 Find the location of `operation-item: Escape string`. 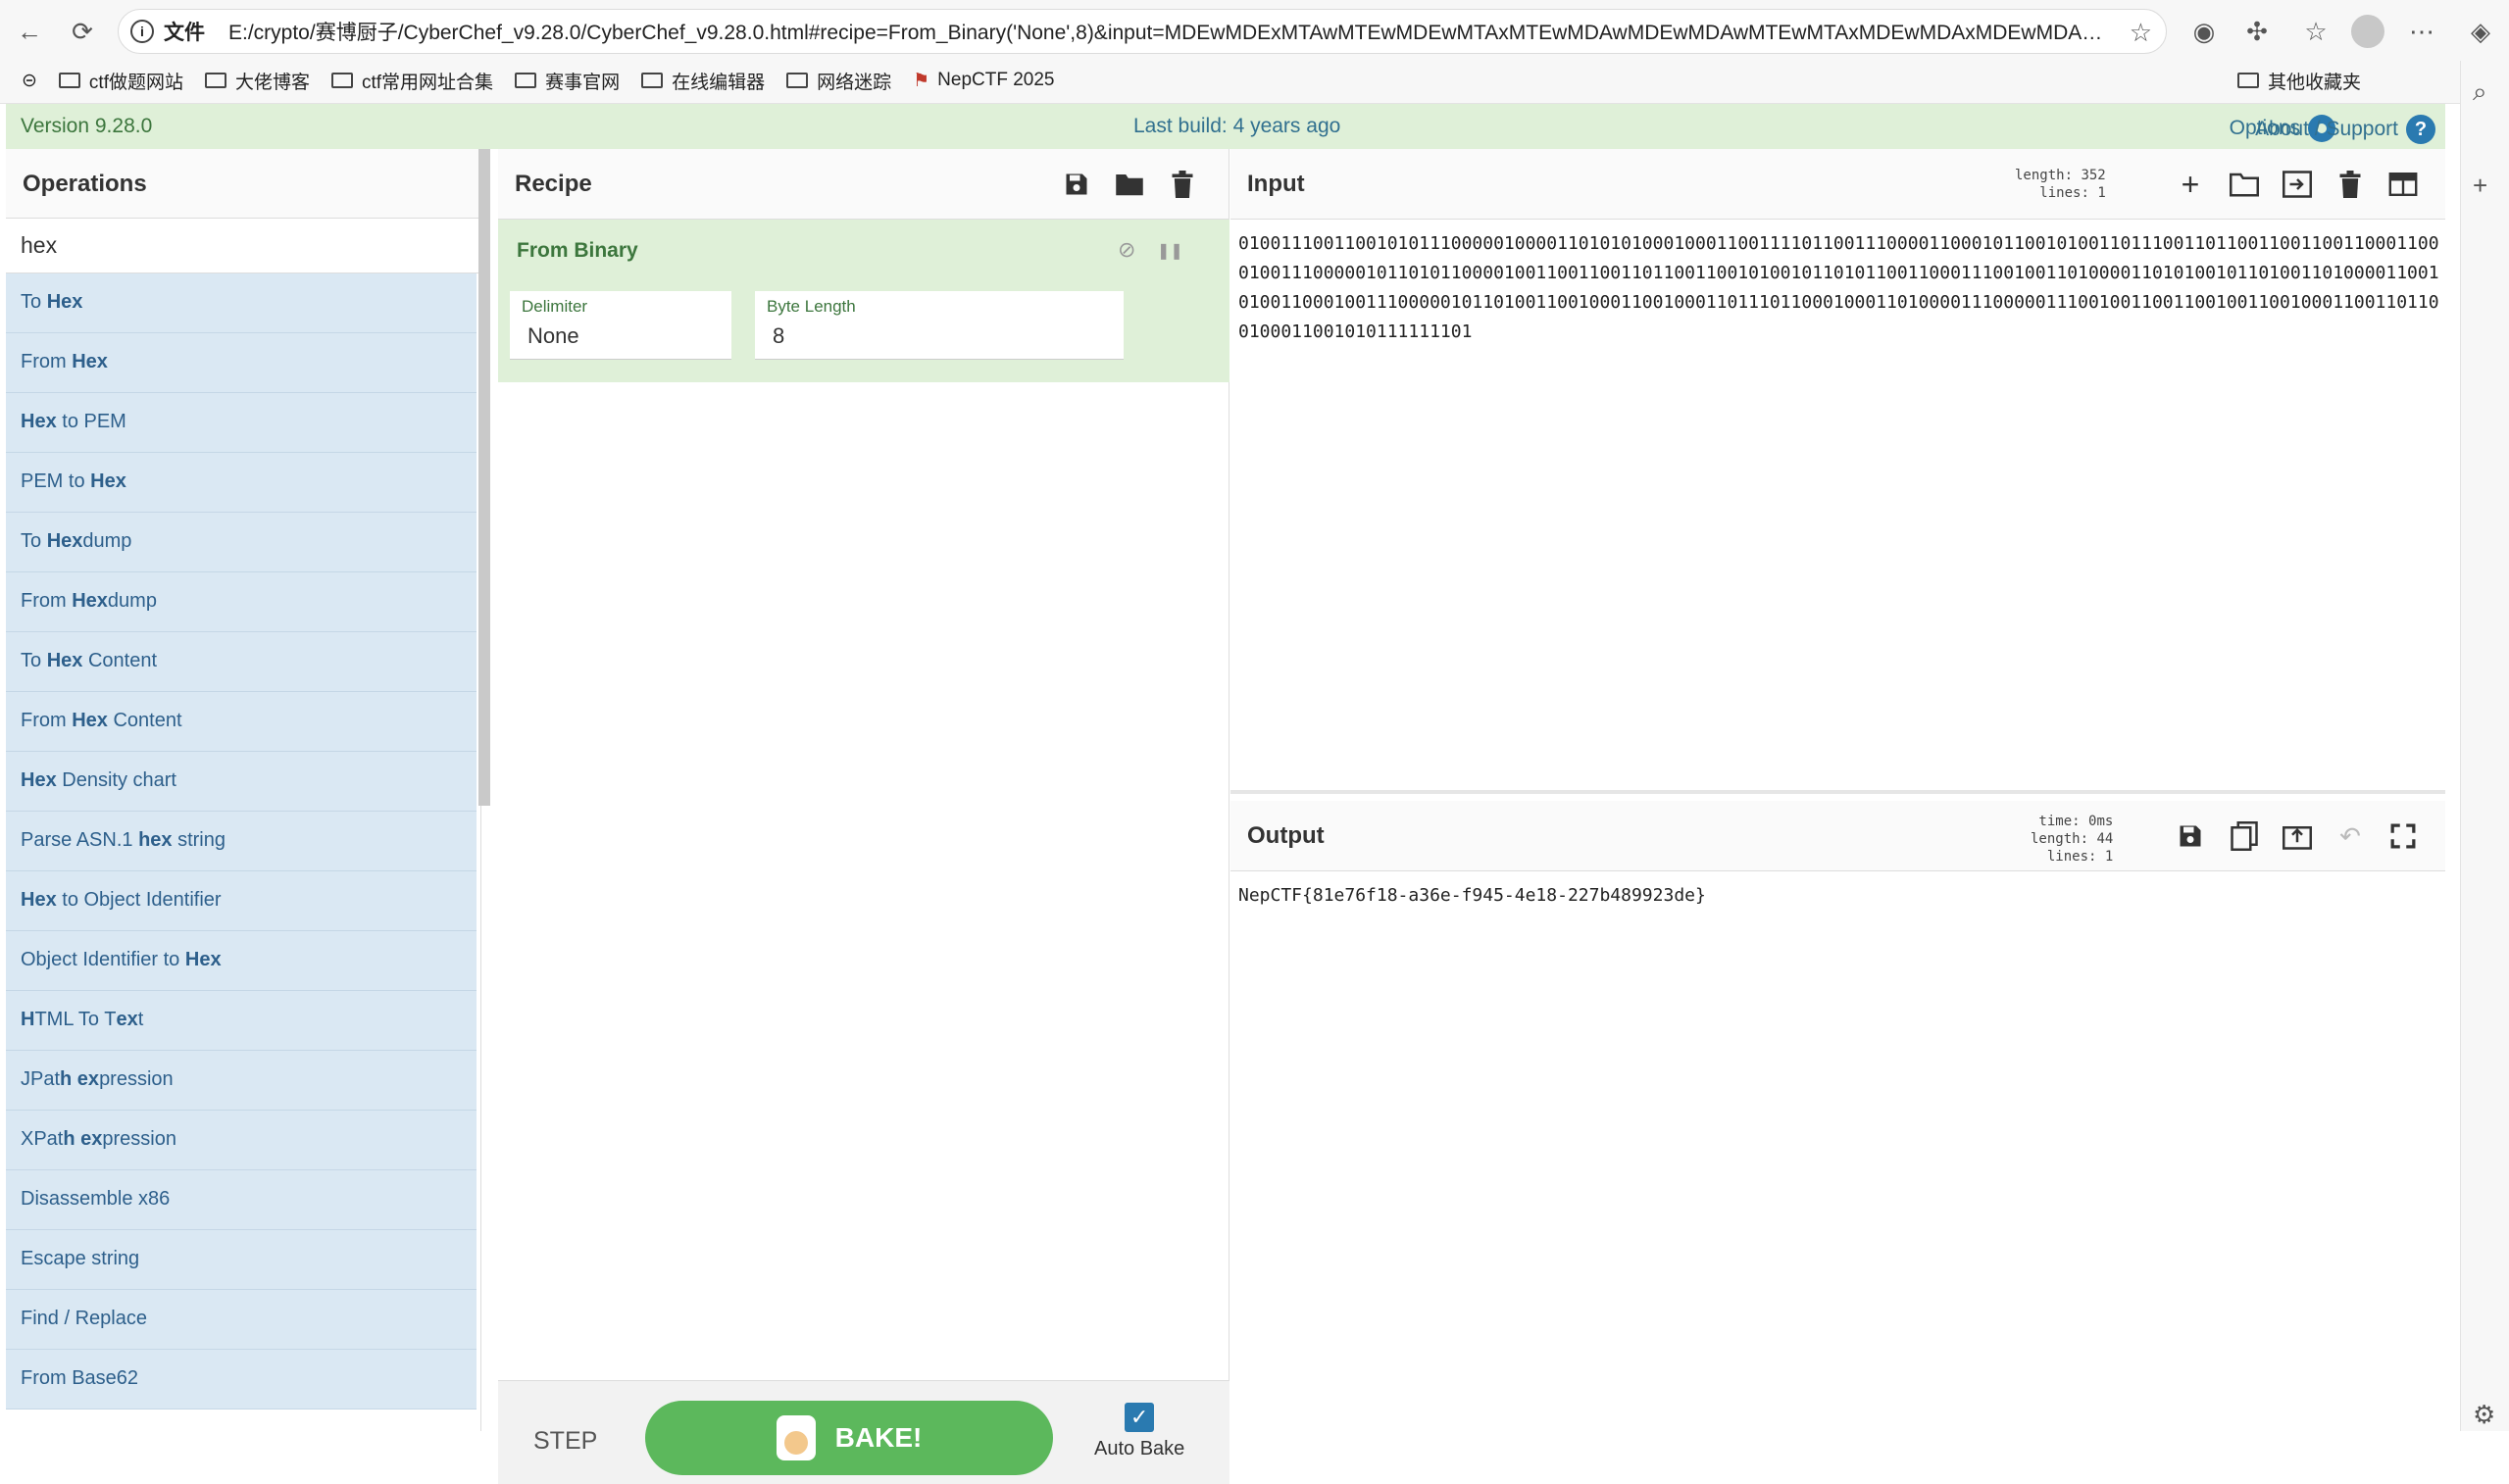

operation-item: Escape string is located at coordinates (241, 1260).